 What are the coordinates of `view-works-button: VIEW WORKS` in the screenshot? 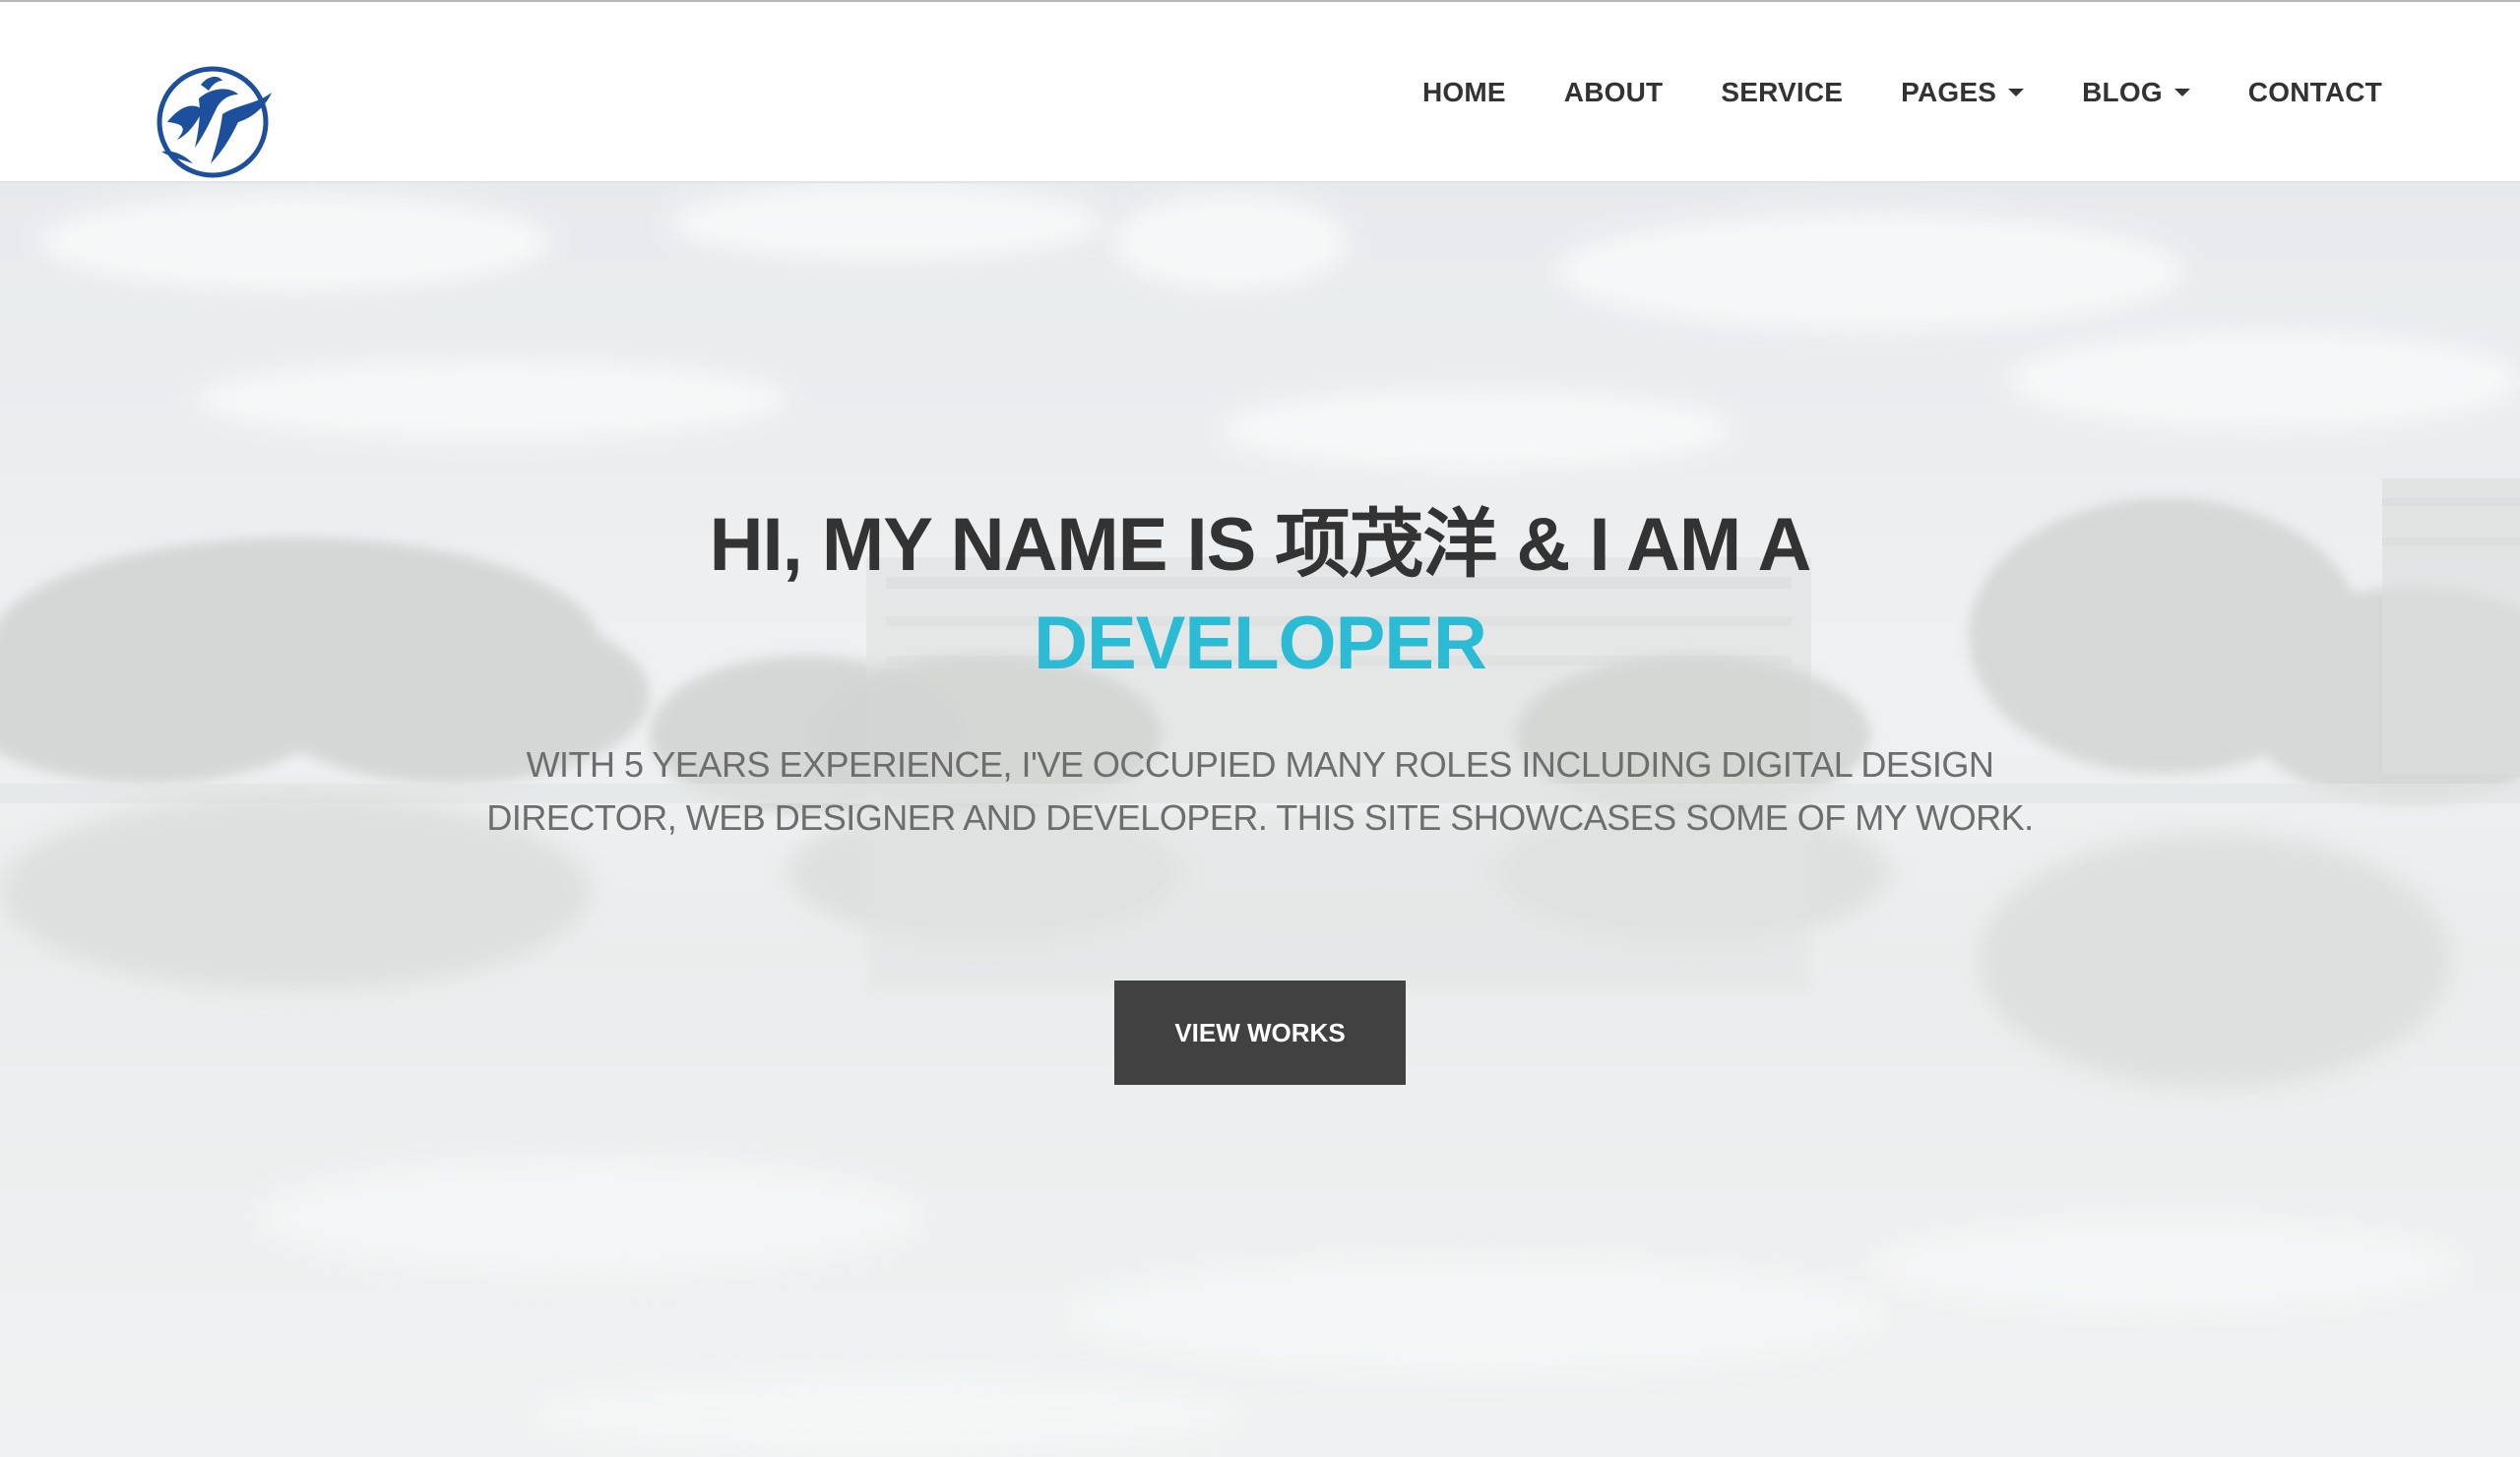 It's located at (1260, 1033).